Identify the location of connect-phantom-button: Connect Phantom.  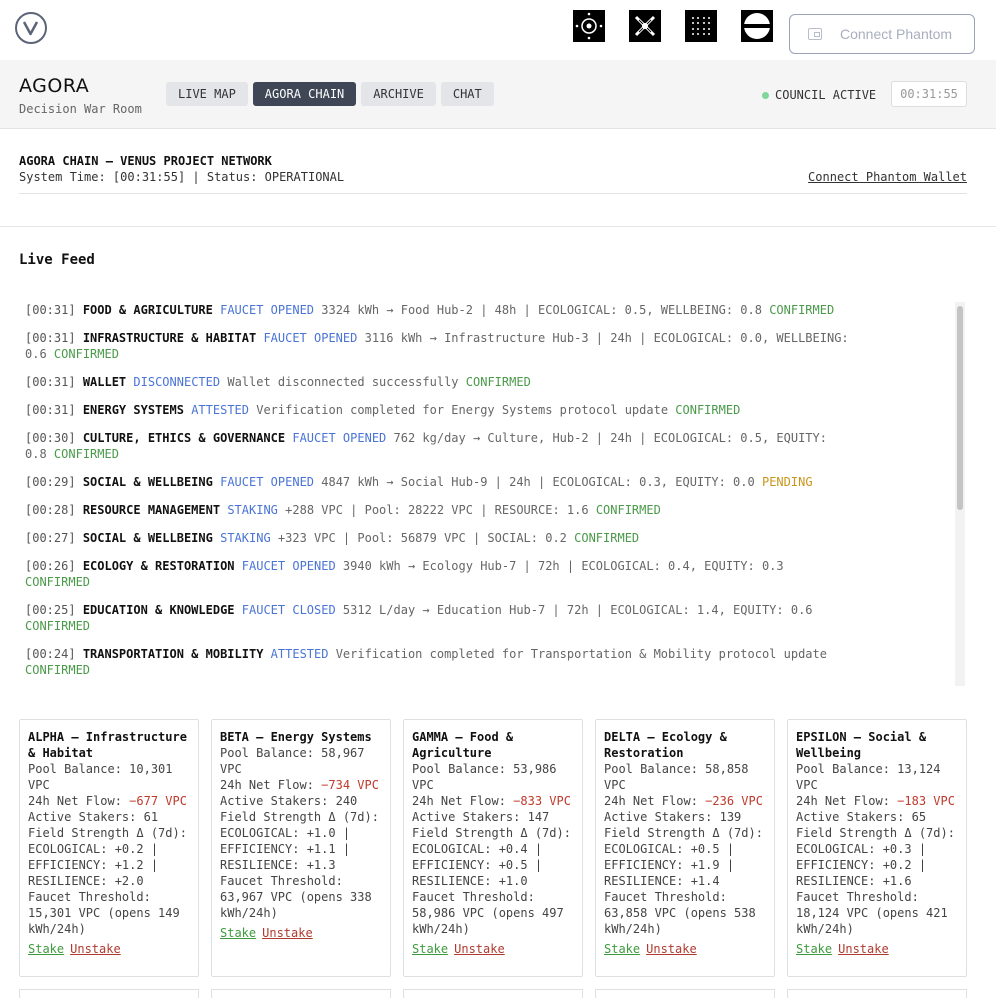
(882, 34).